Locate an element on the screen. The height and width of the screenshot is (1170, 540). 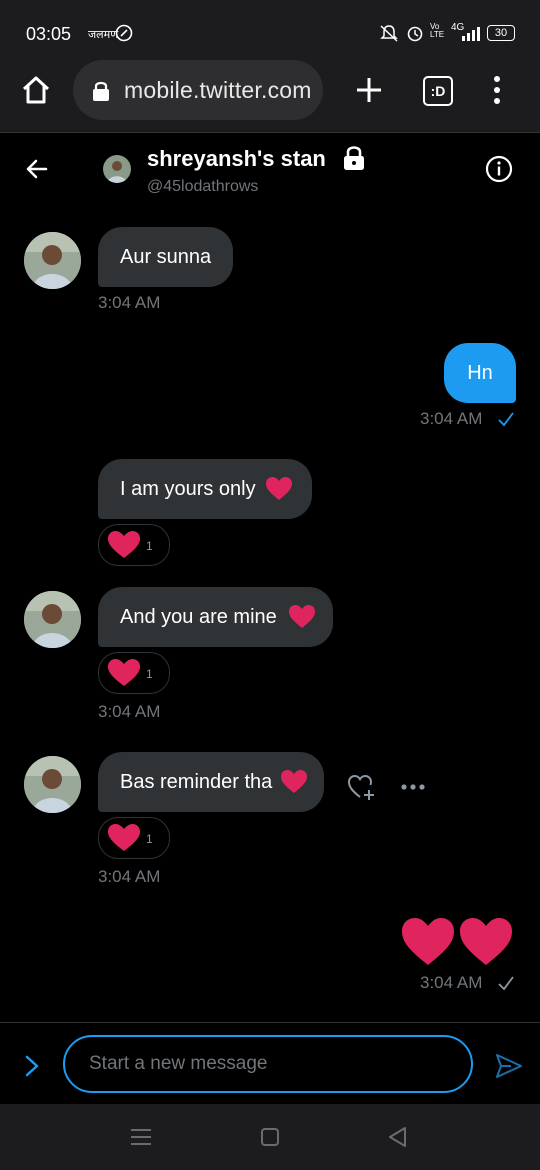
lock-icon is located at coordinates (101, 91).